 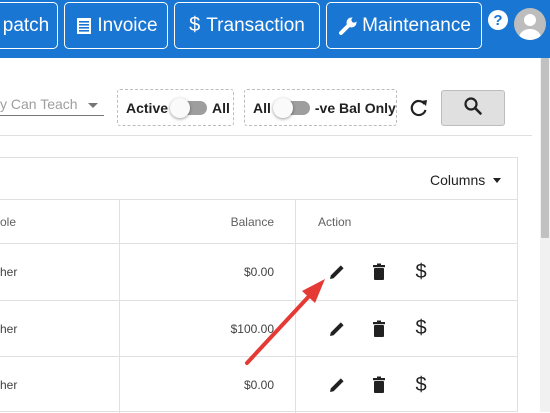 What do you see at coordinates (335, 221) in the screenshot?
I see `header-action: Action` at bounding box center [335, 221].